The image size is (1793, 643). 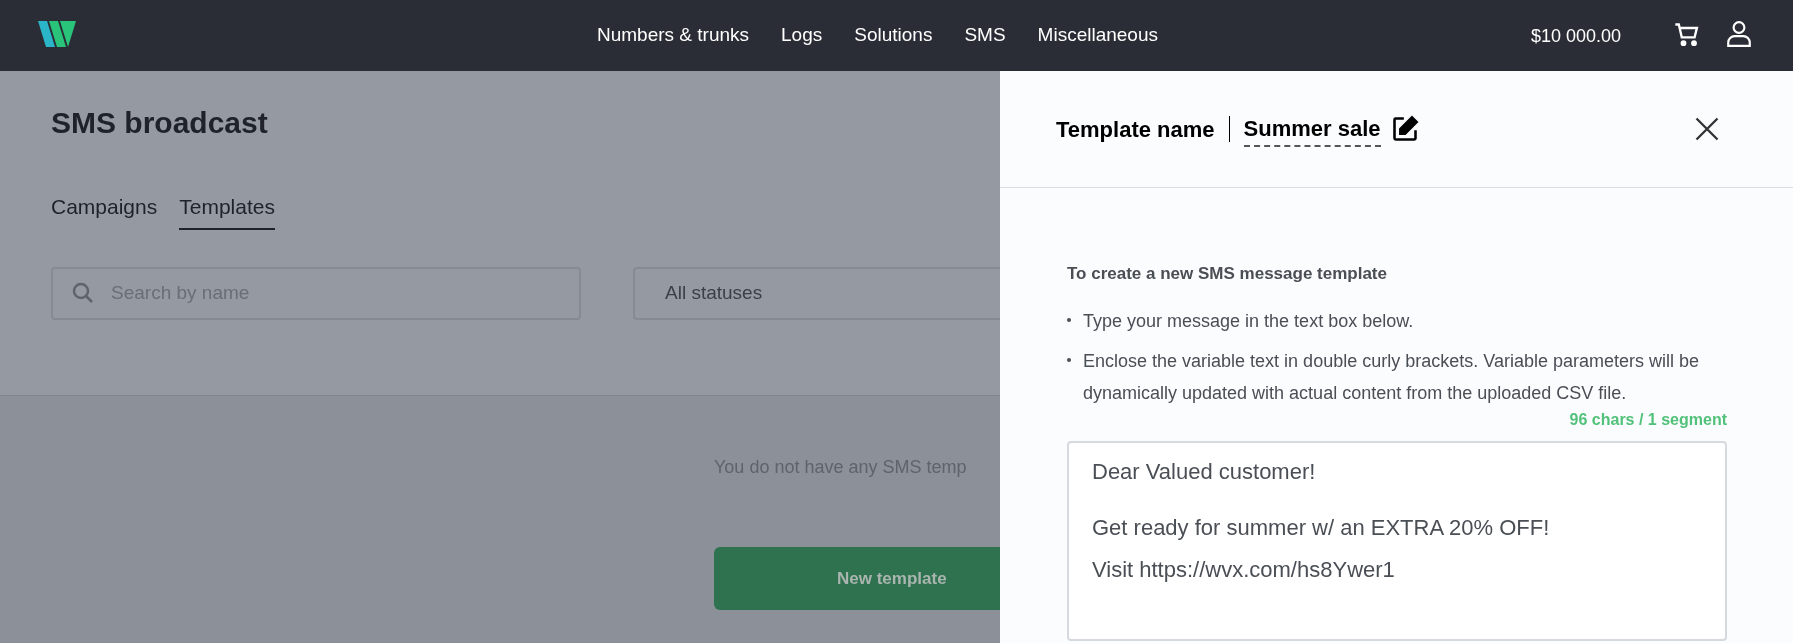 What do you see at coordinates (1576, 36) in the screenshot?
I see `balance: $10 000.00` at bounding box center [1576, 36].